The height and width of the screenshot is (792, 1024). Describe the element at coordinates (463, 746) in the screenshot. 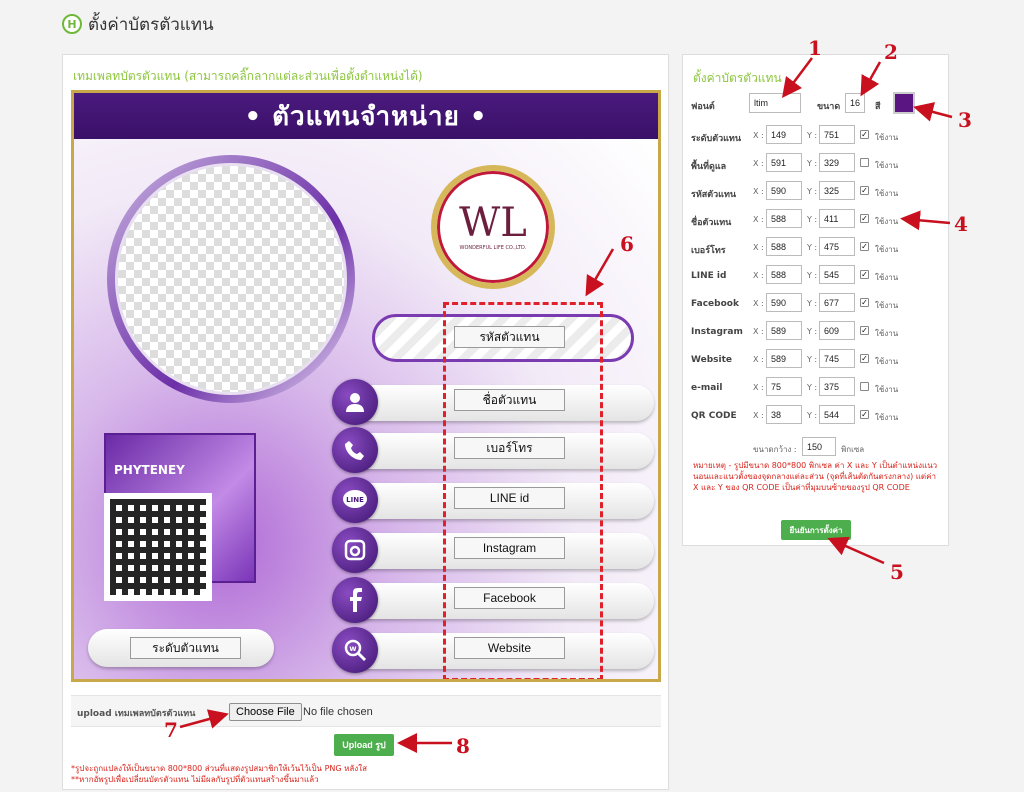

I see `annotation-number-8: 8` at that location.